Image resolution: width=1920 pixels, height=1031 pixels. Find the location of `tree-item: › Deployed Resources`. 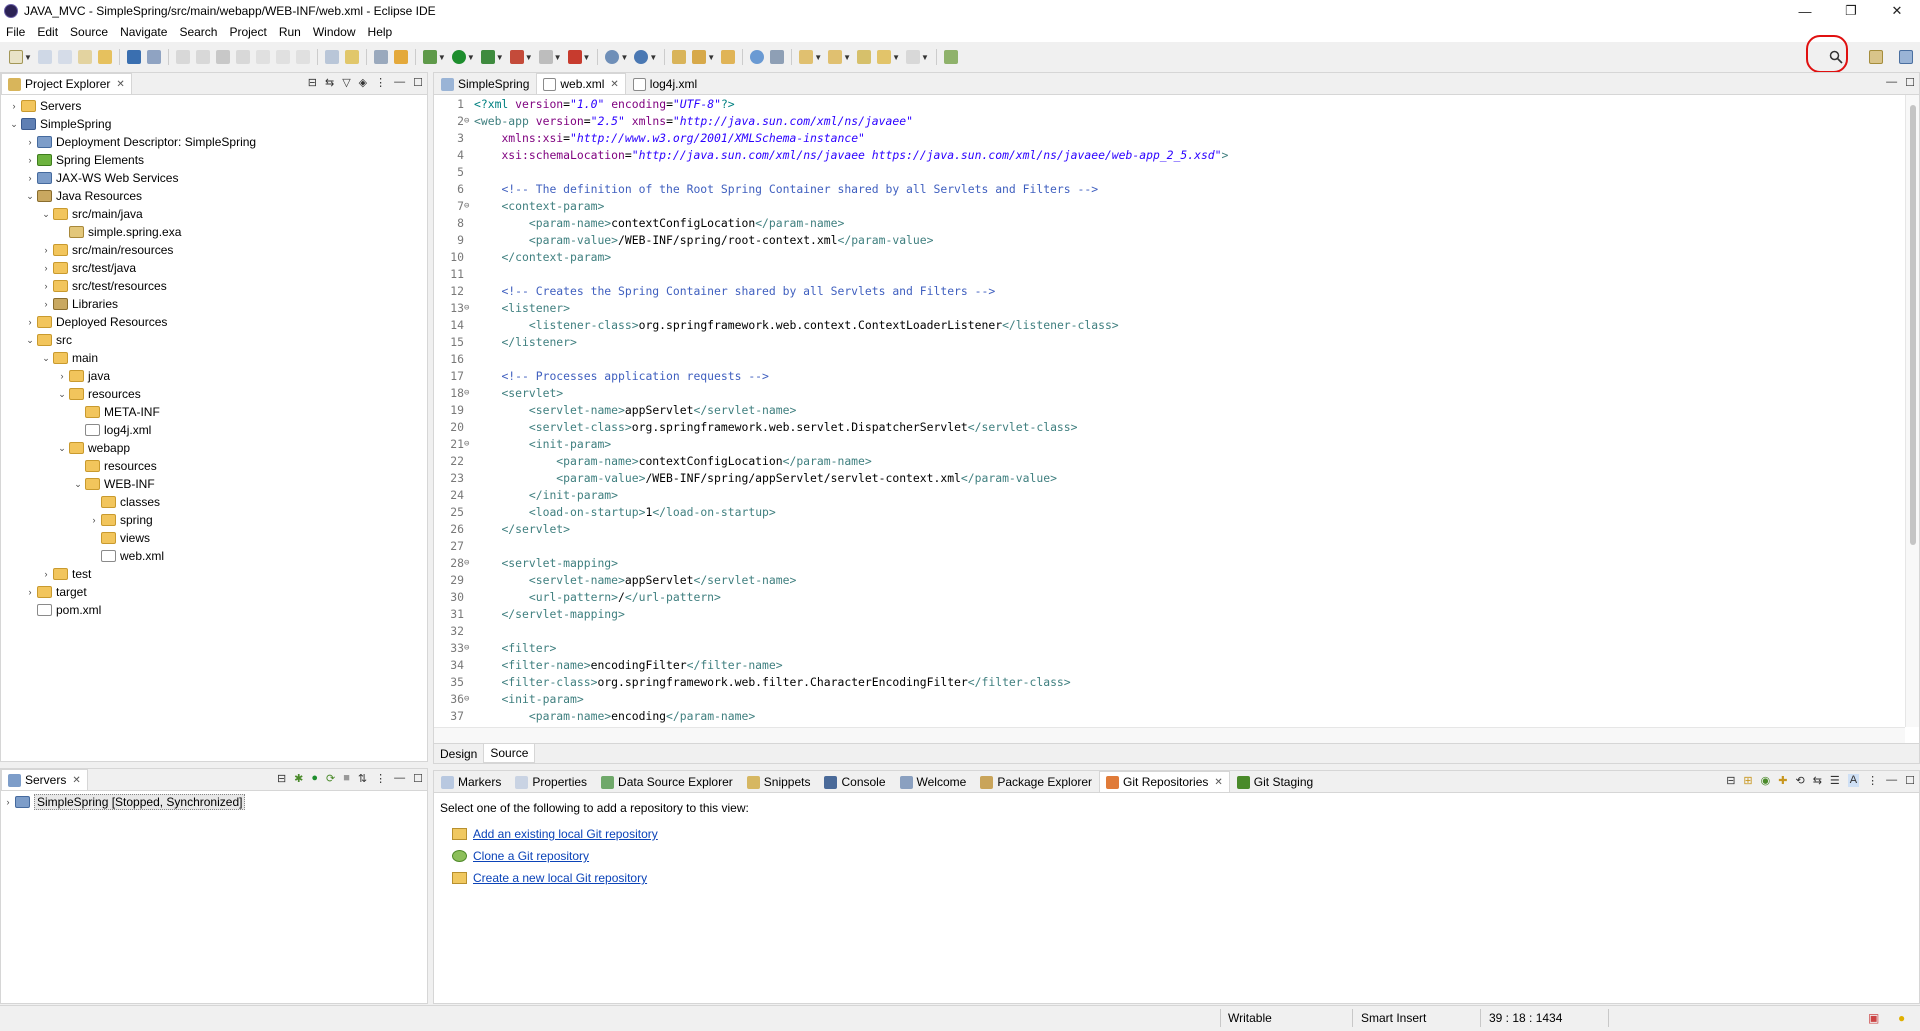

tree-item: › Deployed Resources is located at coordinates (214, 322).